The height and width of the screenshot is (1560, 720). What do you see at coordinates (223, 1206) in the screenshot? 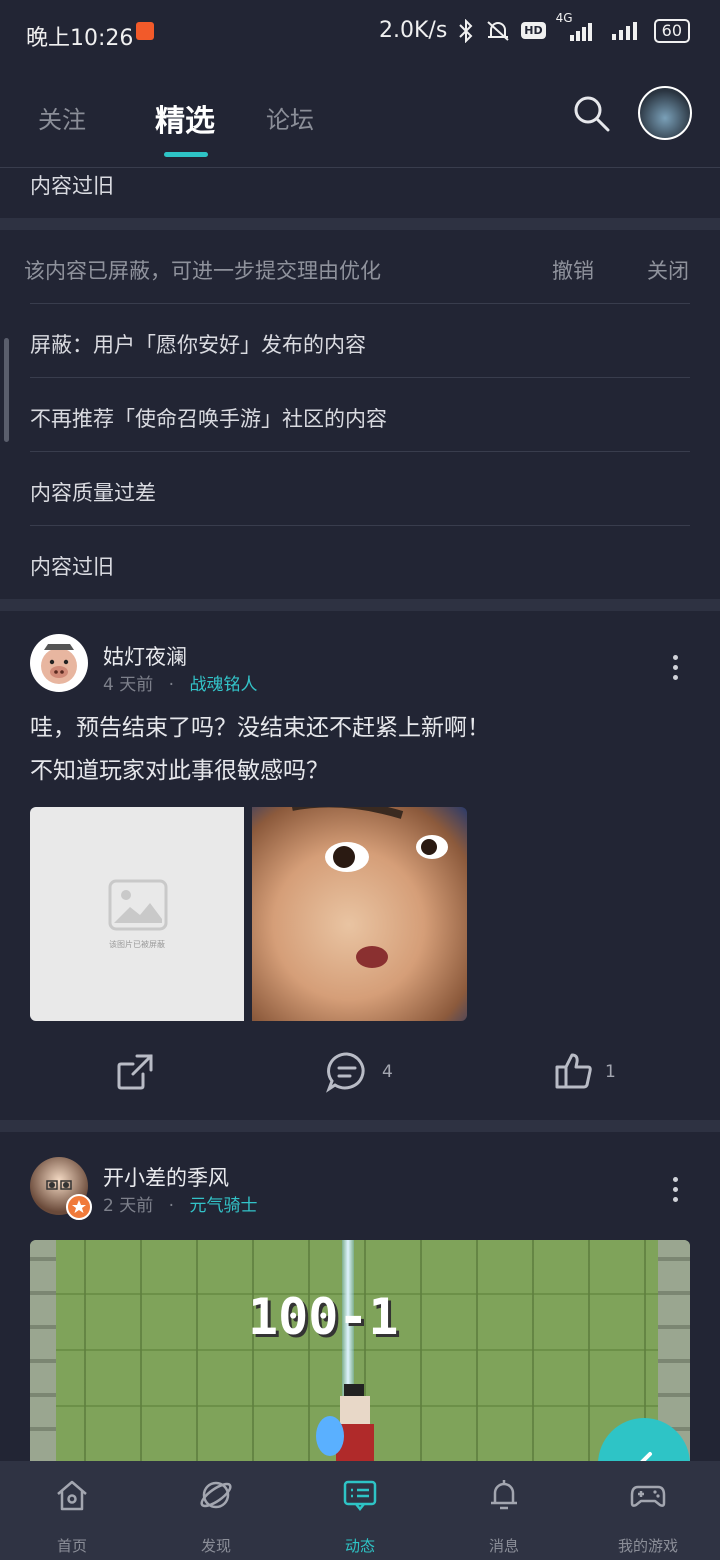
I see `game-tag: 元气骑士` at bounding box center [223, 1206].